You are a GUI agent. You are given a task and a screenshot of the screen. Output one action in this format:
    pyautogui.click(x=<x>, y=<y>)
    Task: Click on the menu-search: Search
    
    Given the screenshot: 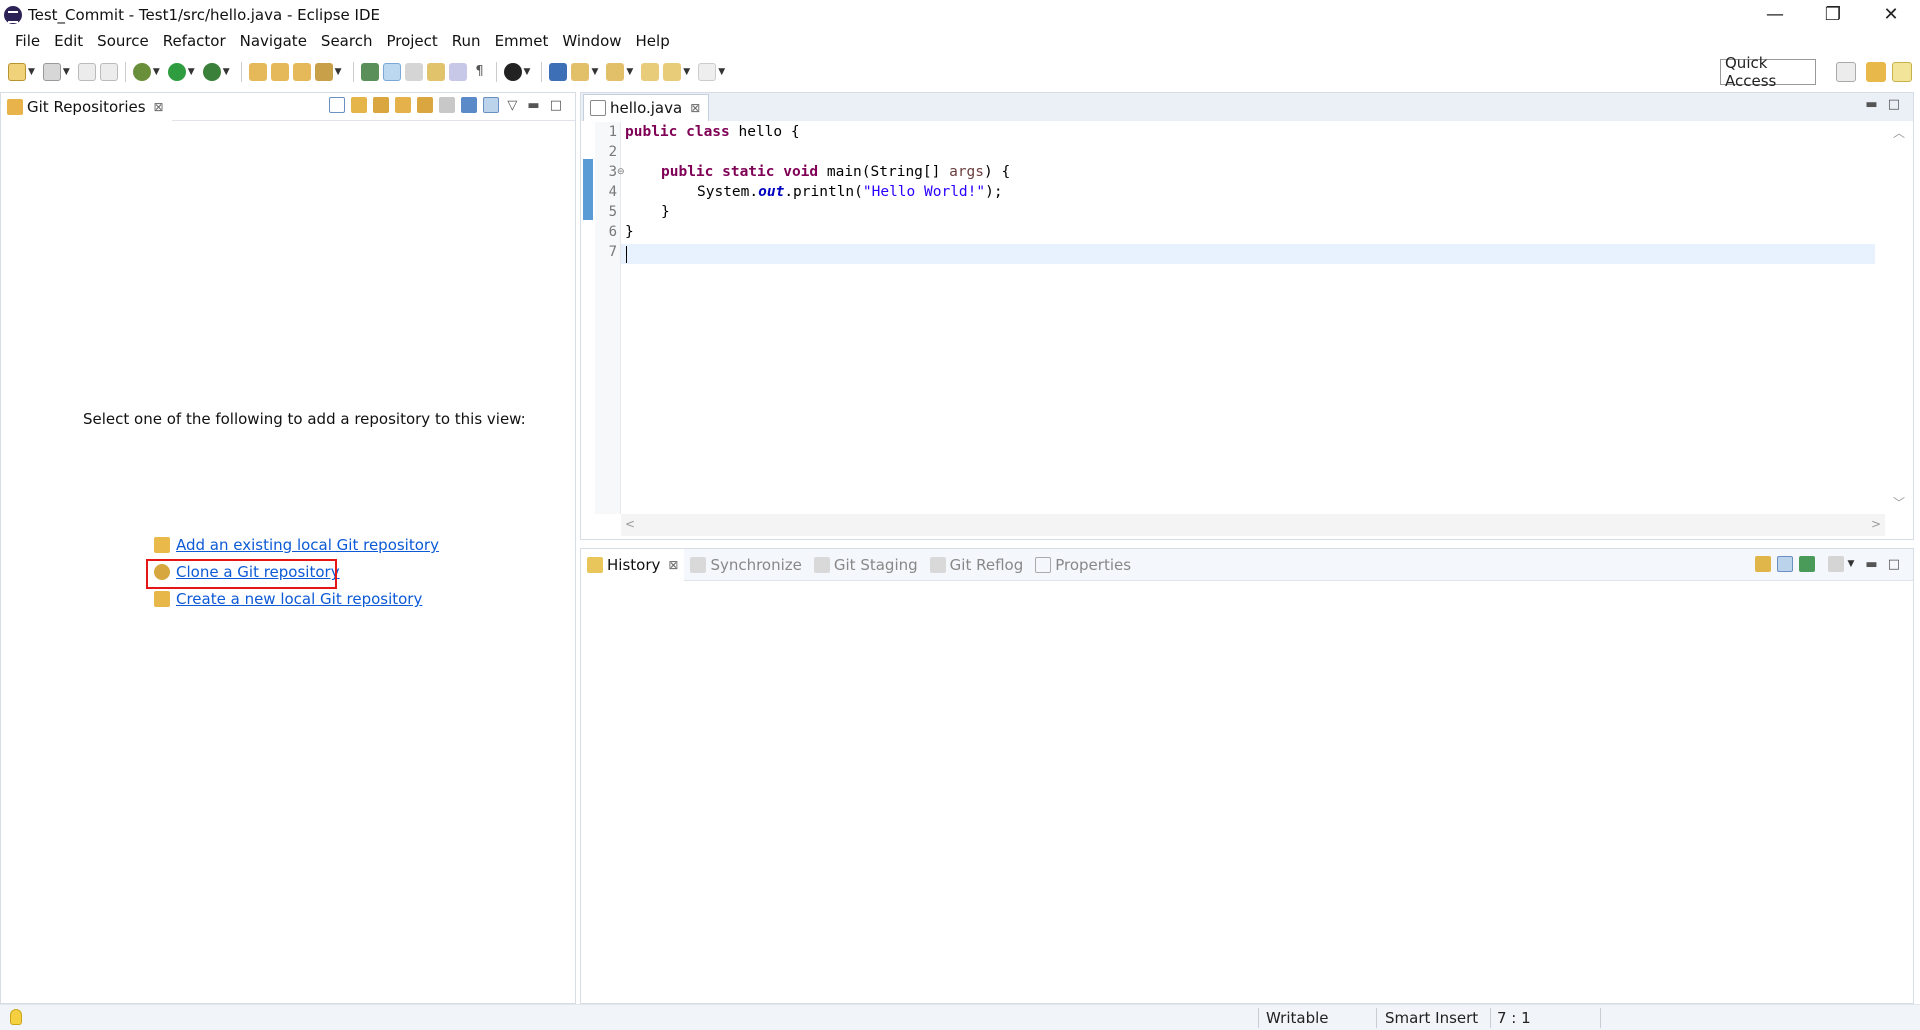 What is the action you would take?
    pyautogui.click(x=347, y=41)
    